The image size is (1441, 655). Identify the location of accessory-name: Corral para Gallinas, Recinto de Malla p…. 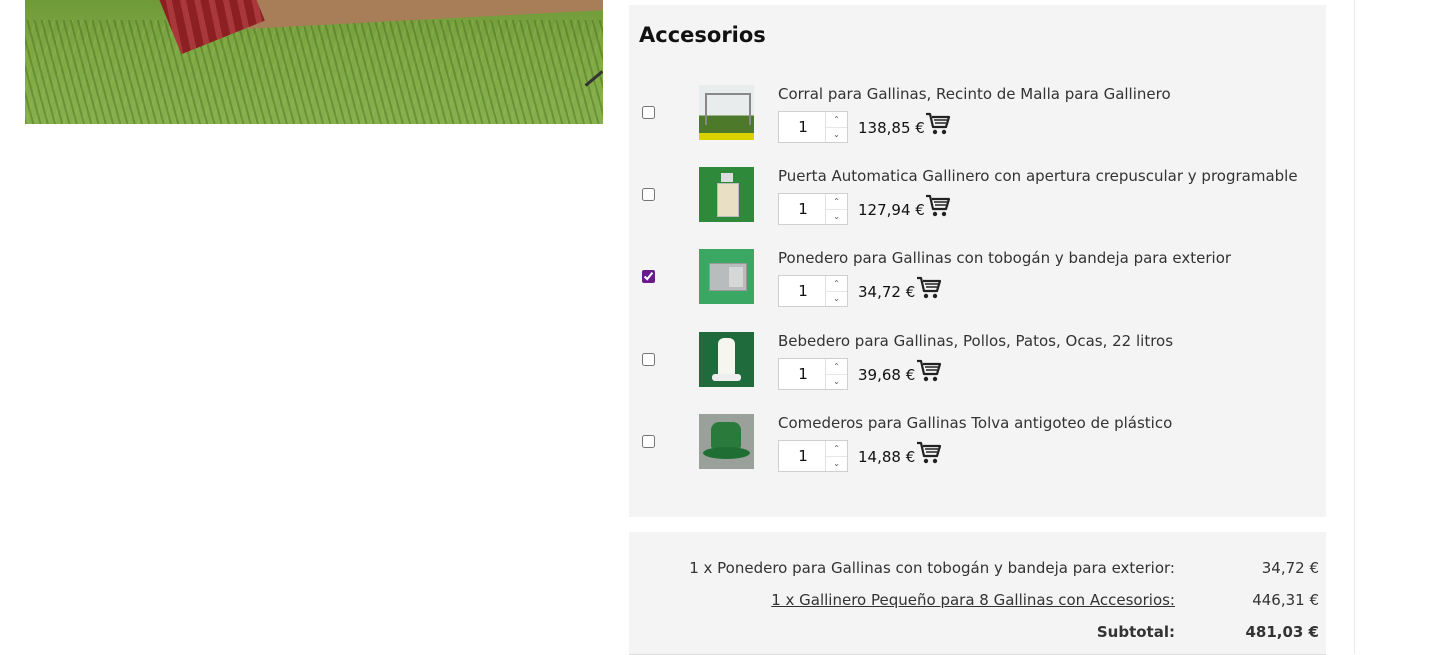
(974, 94).